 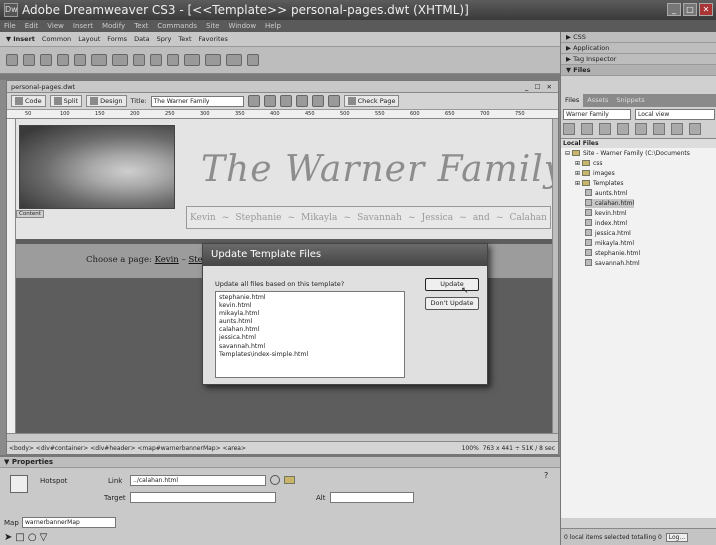 I want to click on menu-text: Text, so click(x=141, y=26).